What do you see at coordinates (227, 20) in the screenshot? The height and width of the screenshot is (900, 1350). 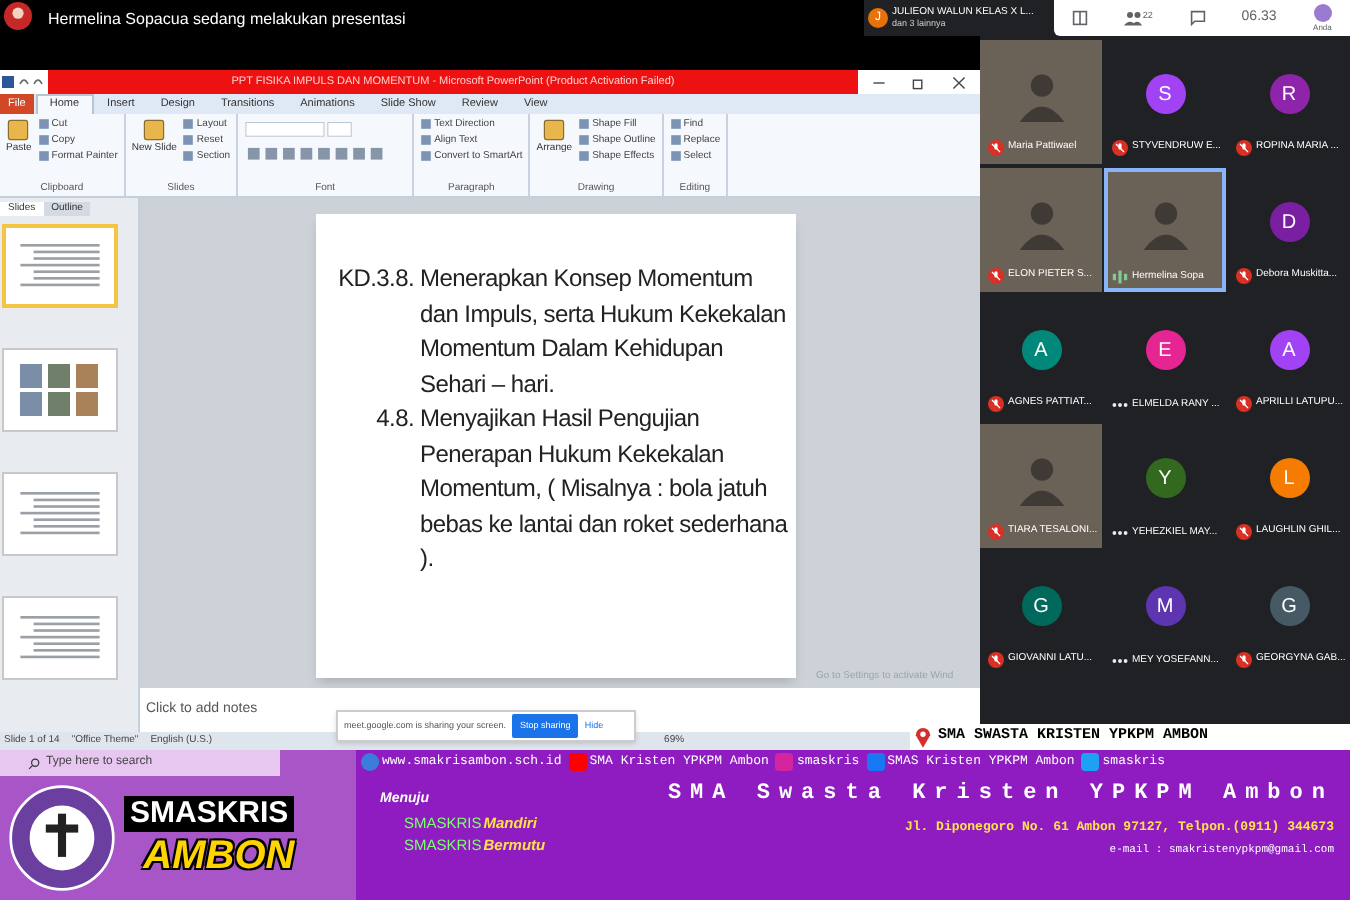 I see `presentation-status-text: Hermelina Sopacua sedang melakukan presentasi` at bounding box center [227, 20].